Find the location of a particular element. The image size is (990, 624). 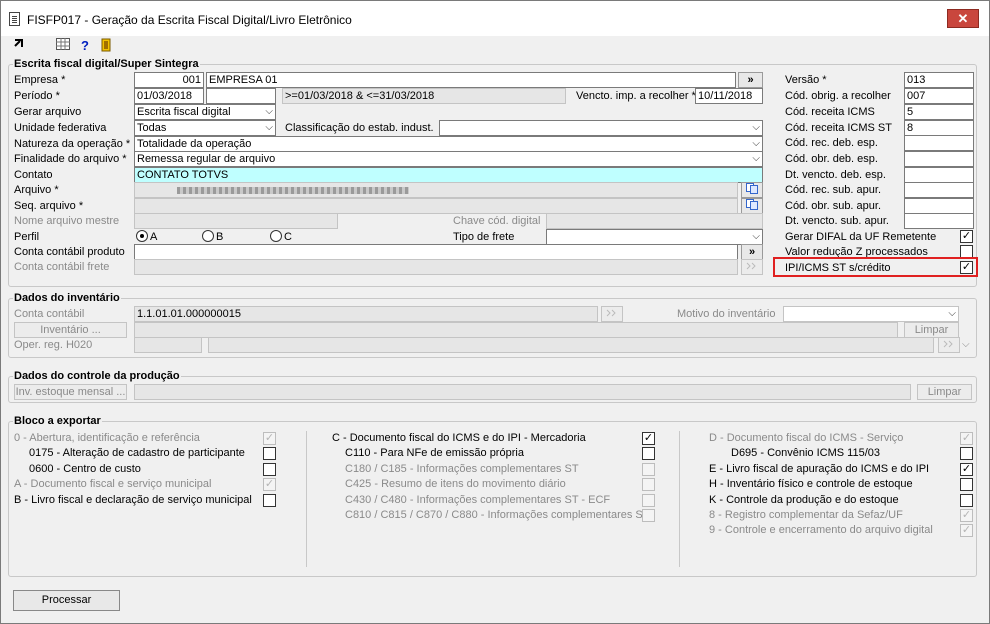

chave-label: Chave cód. digital is located at coordinates (497, 221).